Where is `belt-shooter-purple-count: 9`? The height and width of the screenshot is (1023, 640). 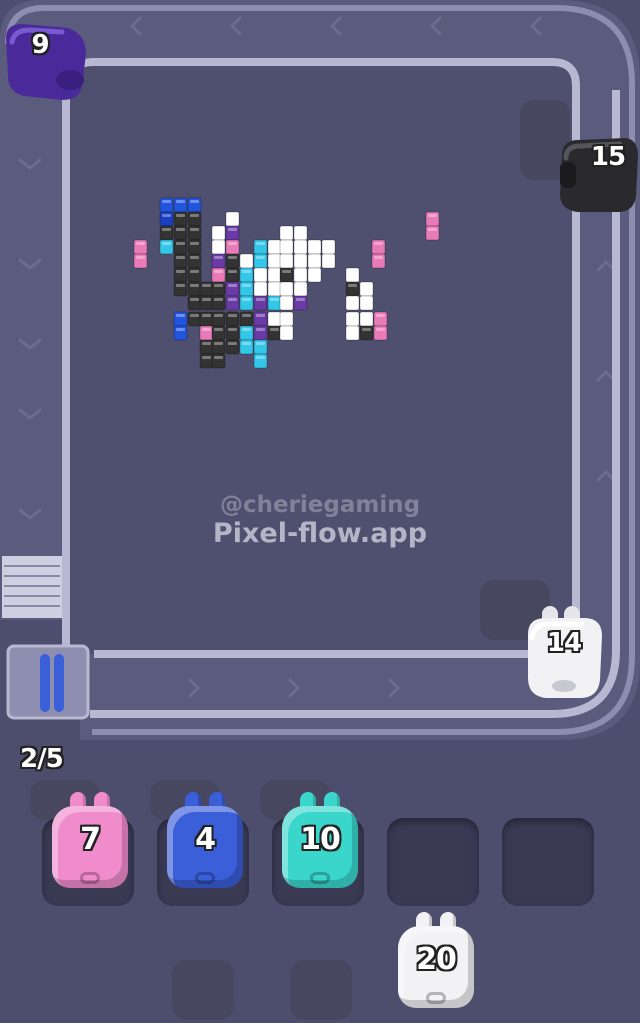
belt-shooter-purple-count: 9 is located at coordinates (40, 45).